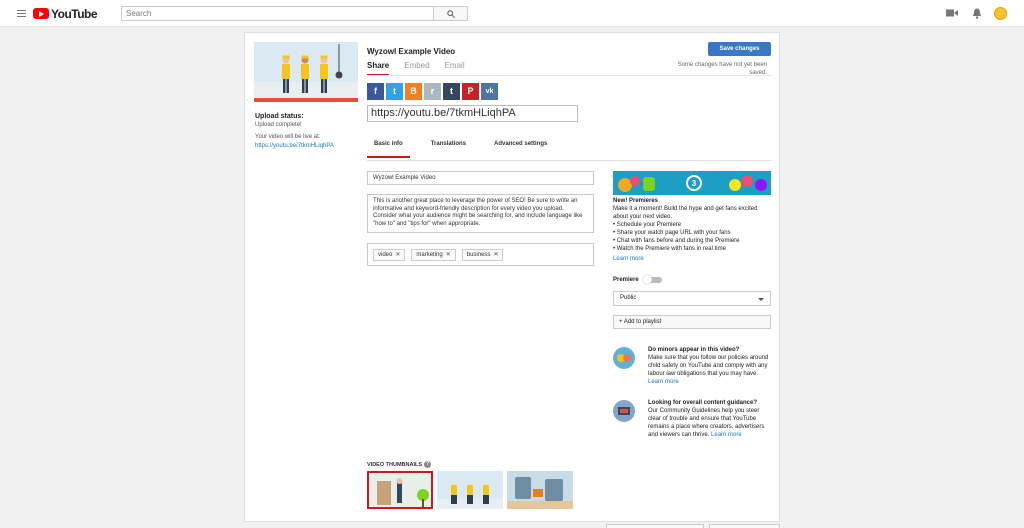 Image resolution: width=1024 pixels, height=528 pixels. I want to click on save-changes-button: Save changes, so click(739, 49).